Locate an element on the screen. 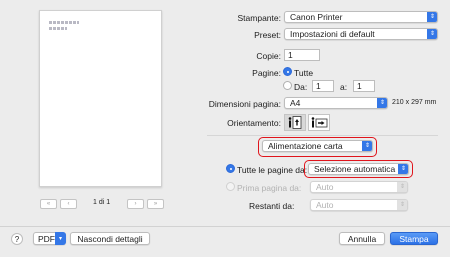  remaining-from-value: Auto is located at coordinates (325, 205).